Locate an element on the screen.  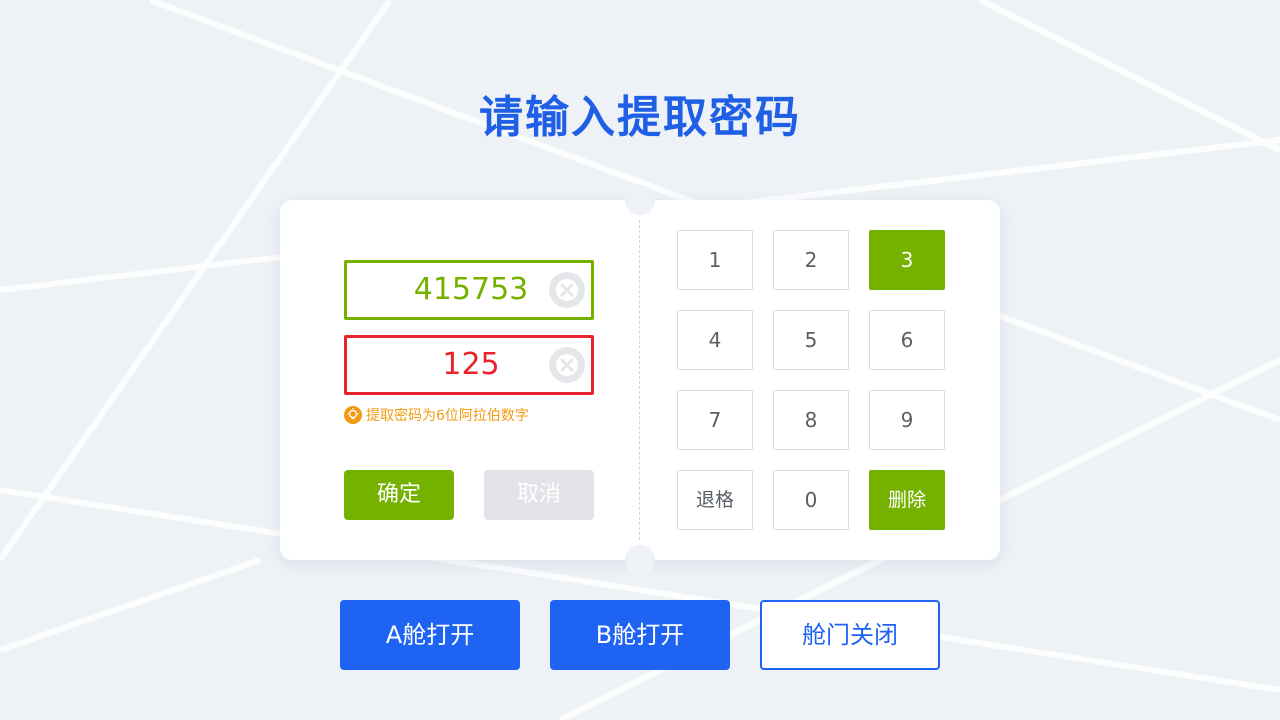
open-b-button: B舱打开 is located at coordinates (640, 635).